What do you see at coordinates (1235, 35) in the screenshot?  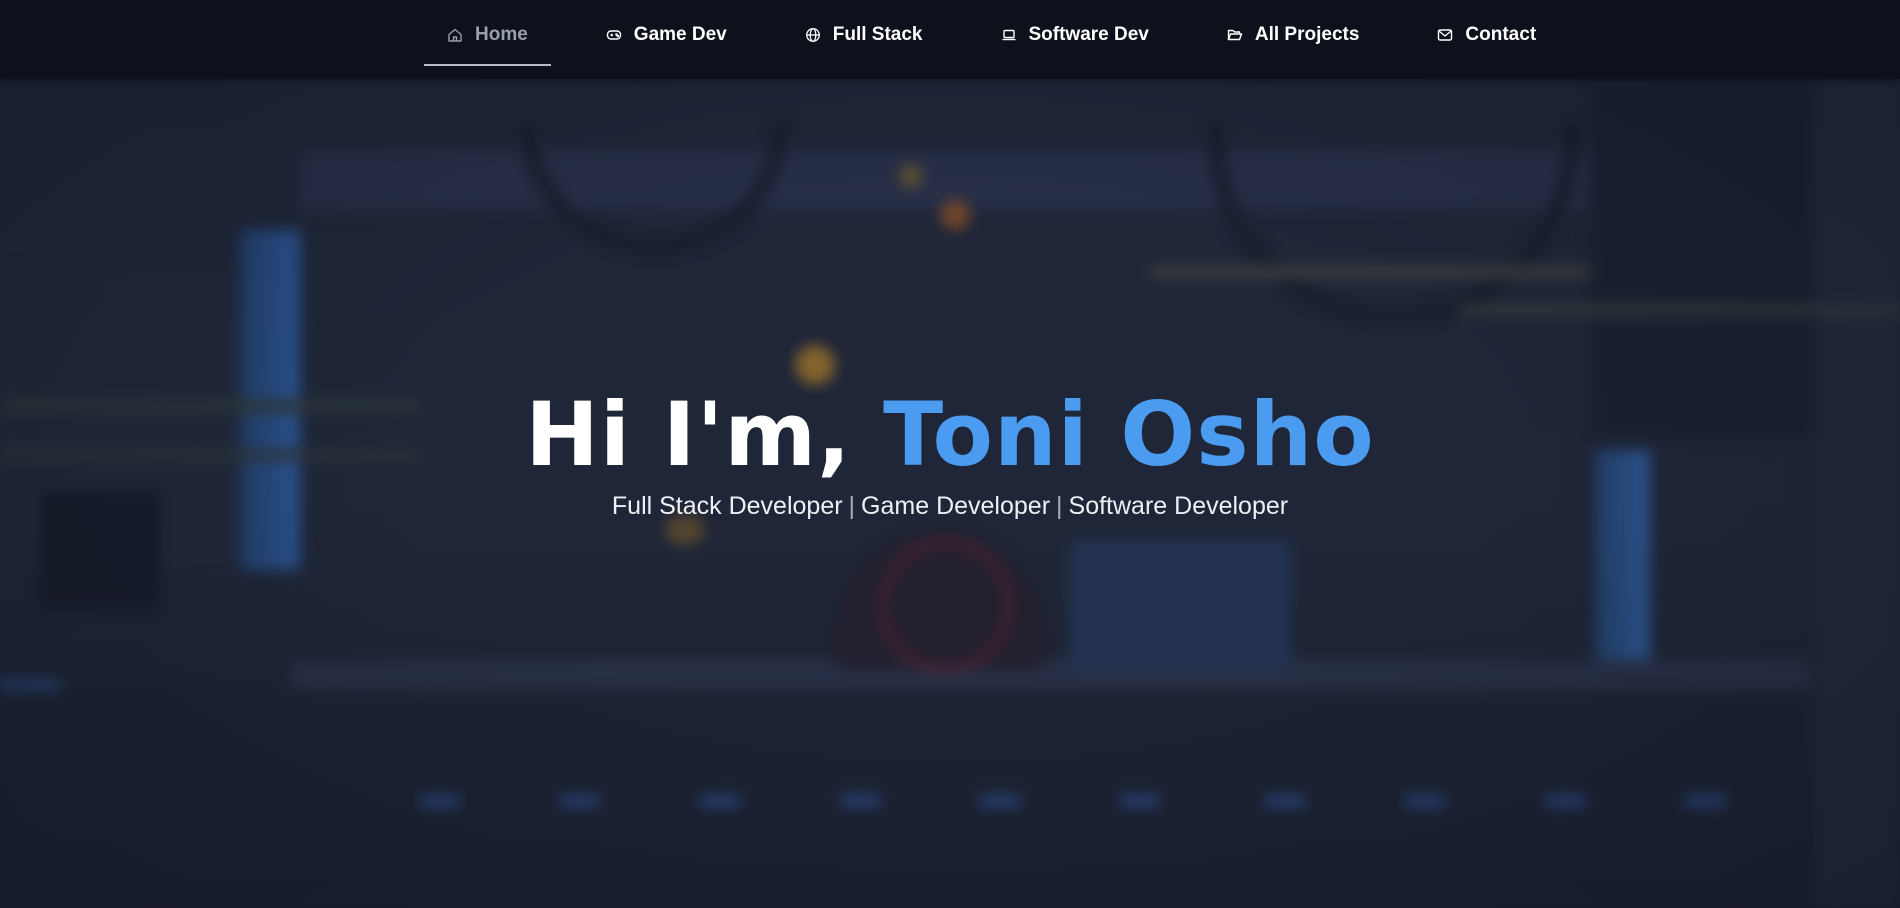 I see `folder-open-icon` at bounding box center [1235, 35].